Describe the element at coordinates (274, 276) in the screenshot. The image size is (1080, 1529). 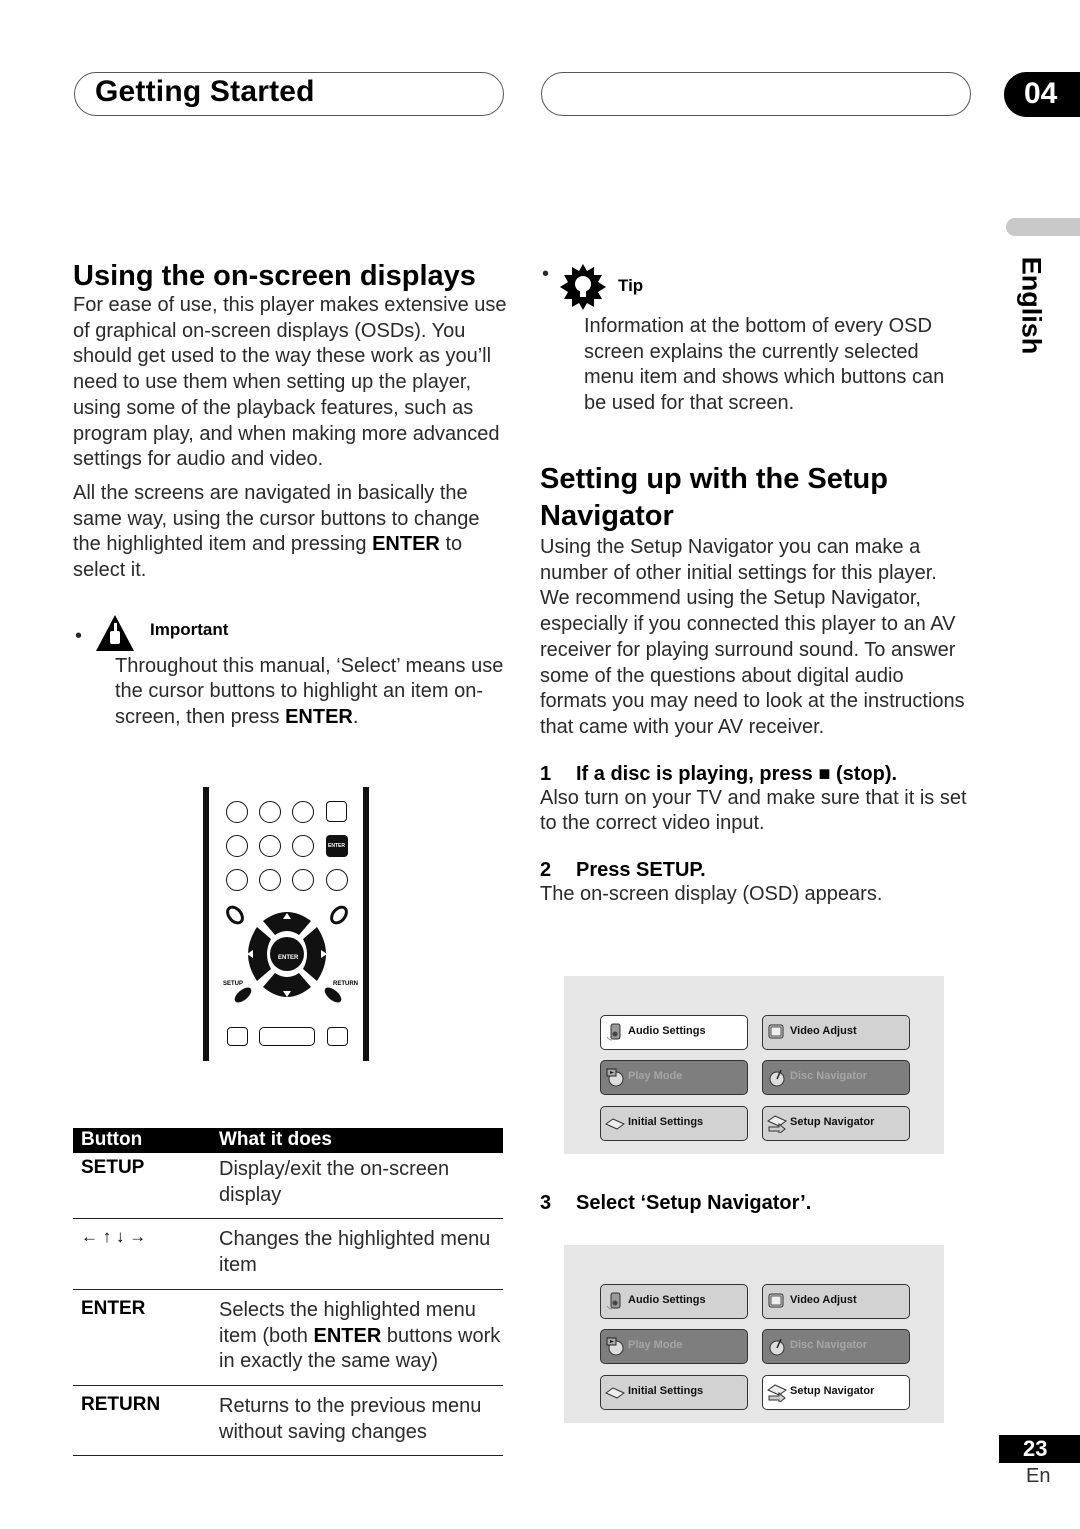
I see `section-heading-osd: Using the on-screen displays` at that location.